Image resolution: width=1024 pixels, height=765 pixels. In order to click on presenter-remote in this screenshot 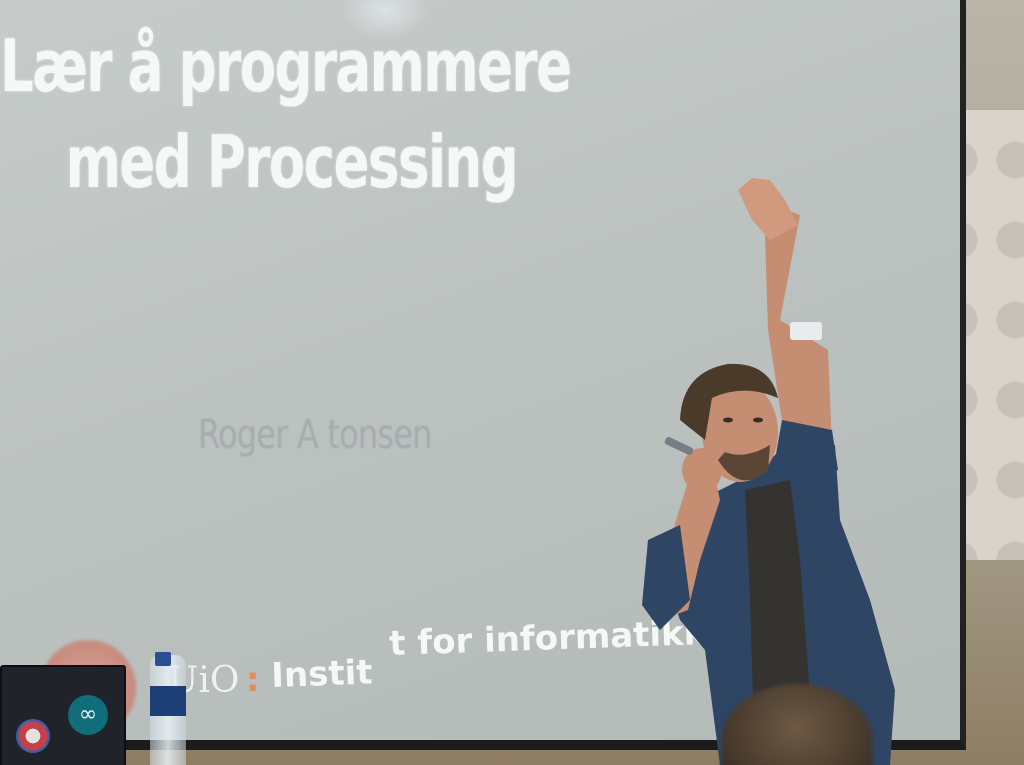, I will do `click(679, 446)`.